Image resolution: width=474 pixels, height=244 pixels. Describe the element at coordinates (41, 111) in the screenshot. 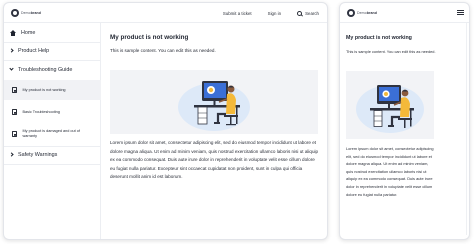

I see `sidebar-subitem-label: Basic Troubleshooting` at that location.